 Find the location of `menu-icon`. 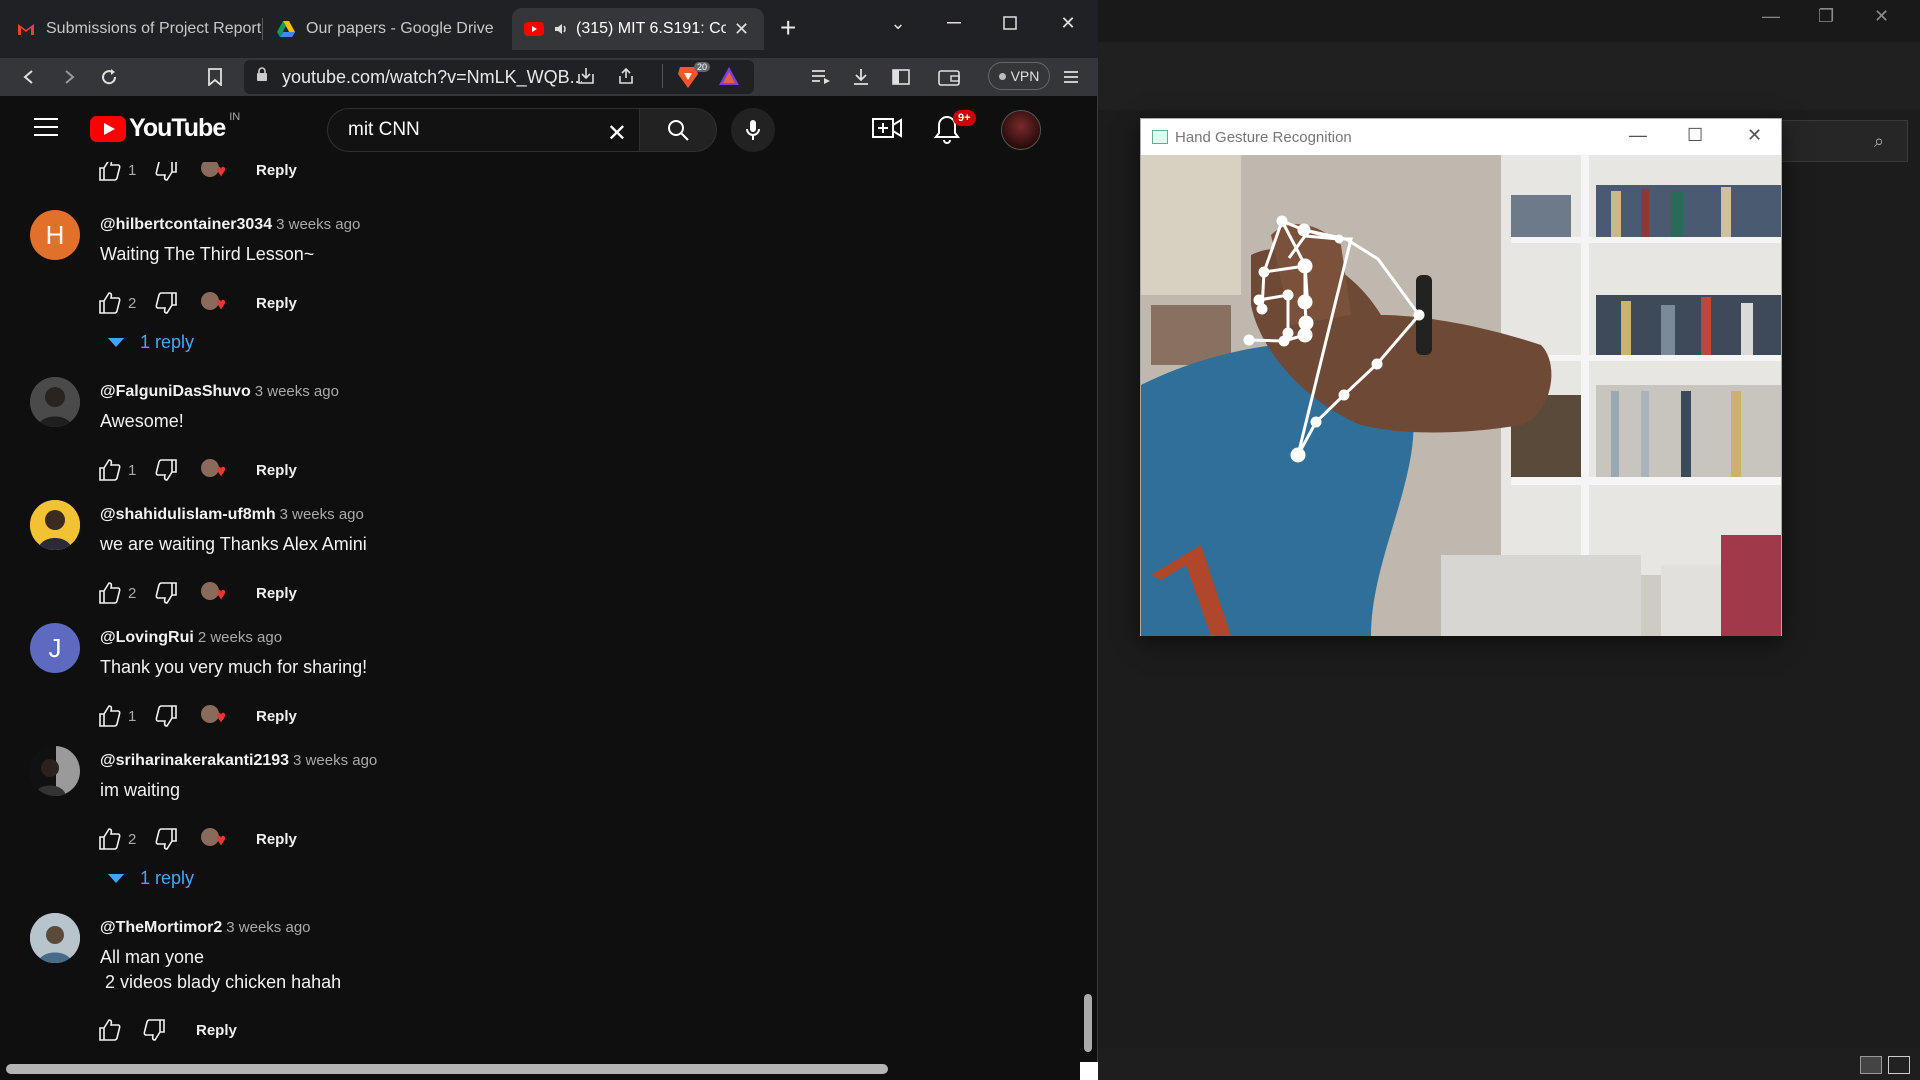

menu-icon is located at coordinates (1071, 77).